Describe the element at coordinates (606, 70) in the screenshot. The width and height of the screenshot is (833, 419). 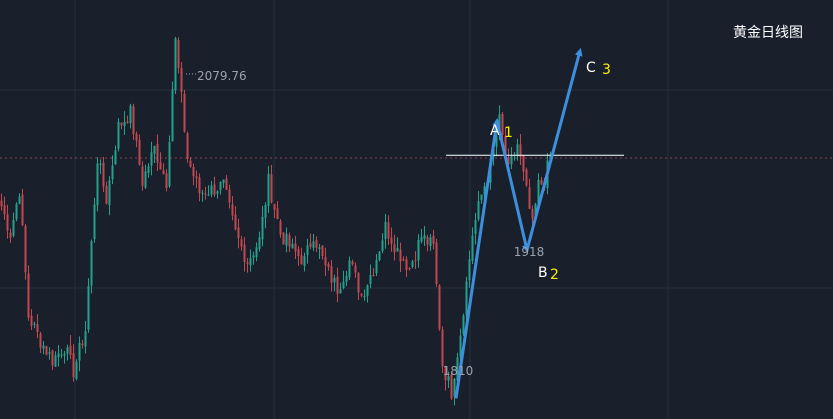
I see `wave-number-3: 3` at that location.